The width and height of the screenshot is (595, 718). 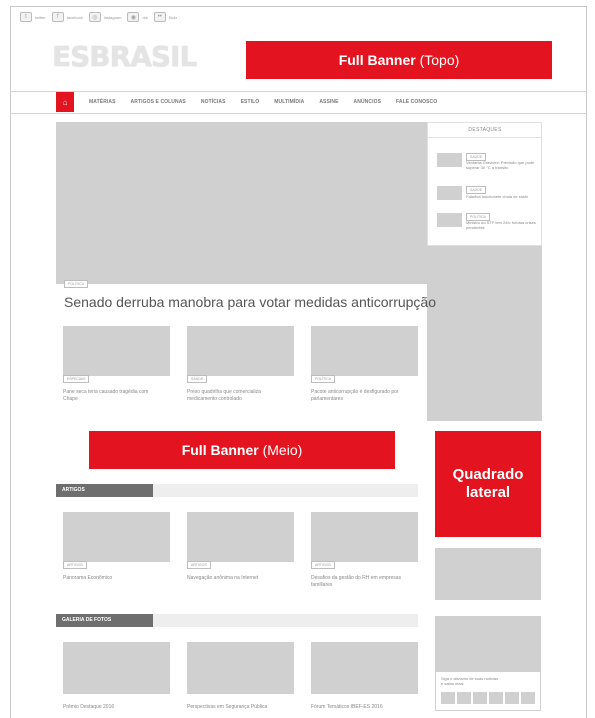 I want to click on full-banner-top: Full Banner (Topo), so click(x=399, y=60).